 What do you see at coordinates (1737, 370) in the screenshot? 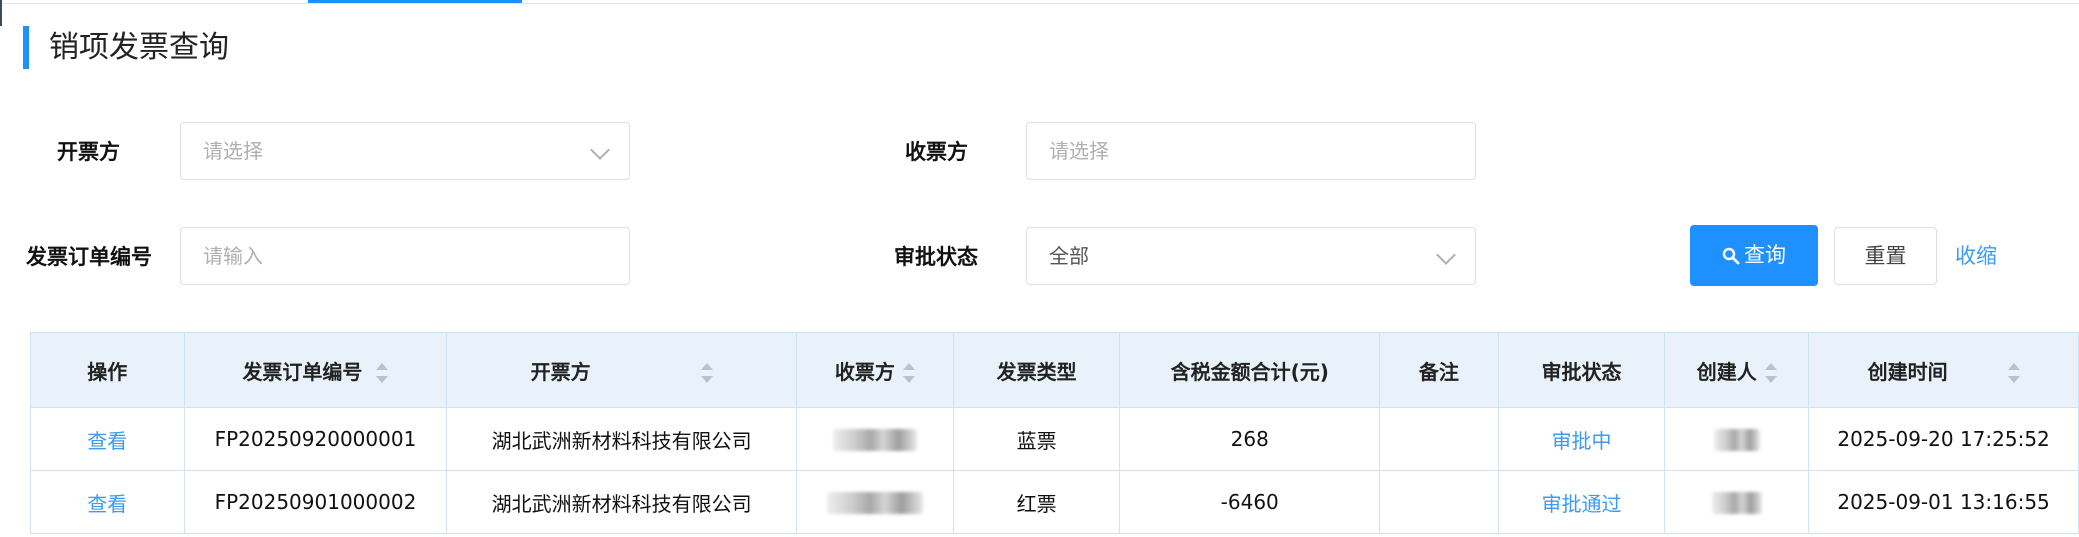
I see `column-header-creator: 创建人` at bounding box center [1737, 370].